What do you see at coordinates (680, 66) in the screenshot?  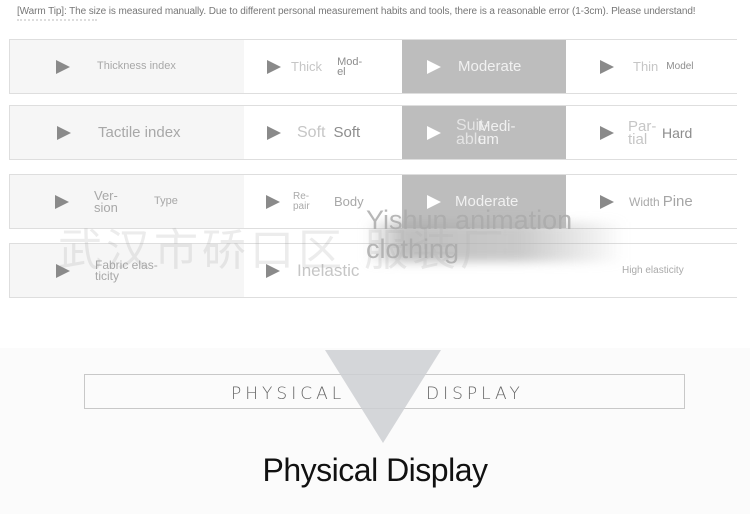 I see `option-sublabel: Model` at bounding box center [680, 66].